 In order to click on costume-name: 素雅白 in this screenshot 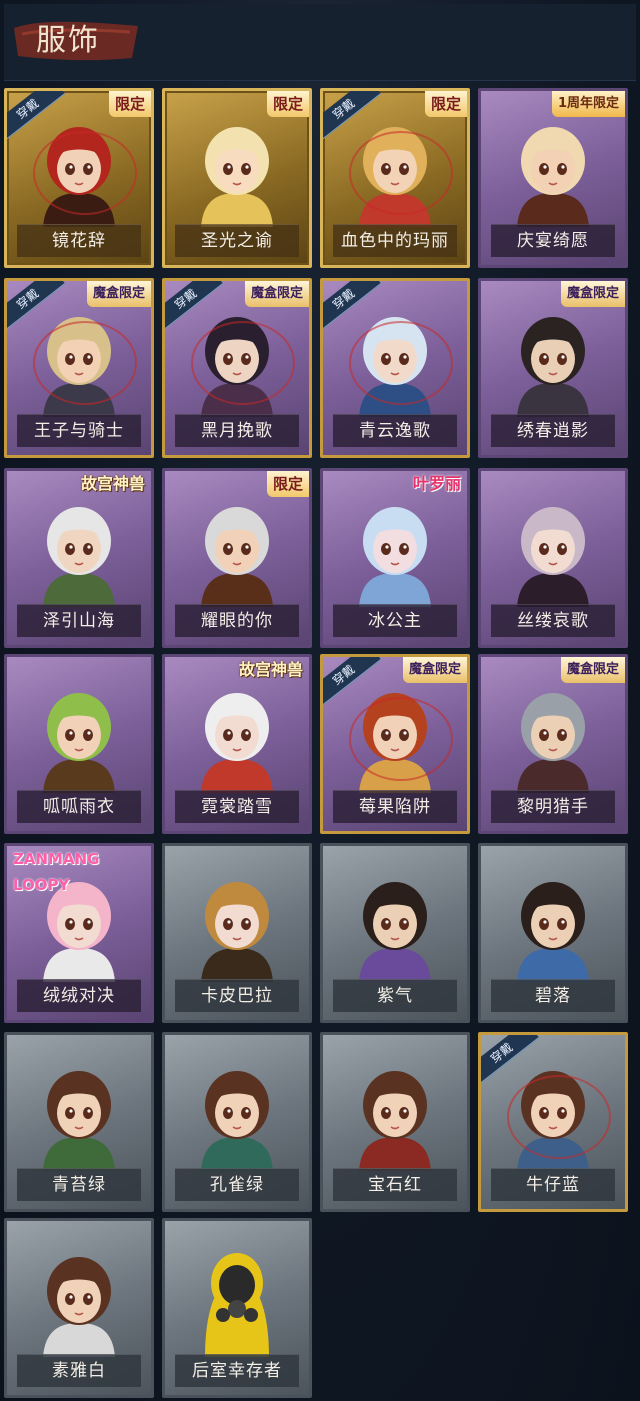, I will do `click(79, 1370)`.